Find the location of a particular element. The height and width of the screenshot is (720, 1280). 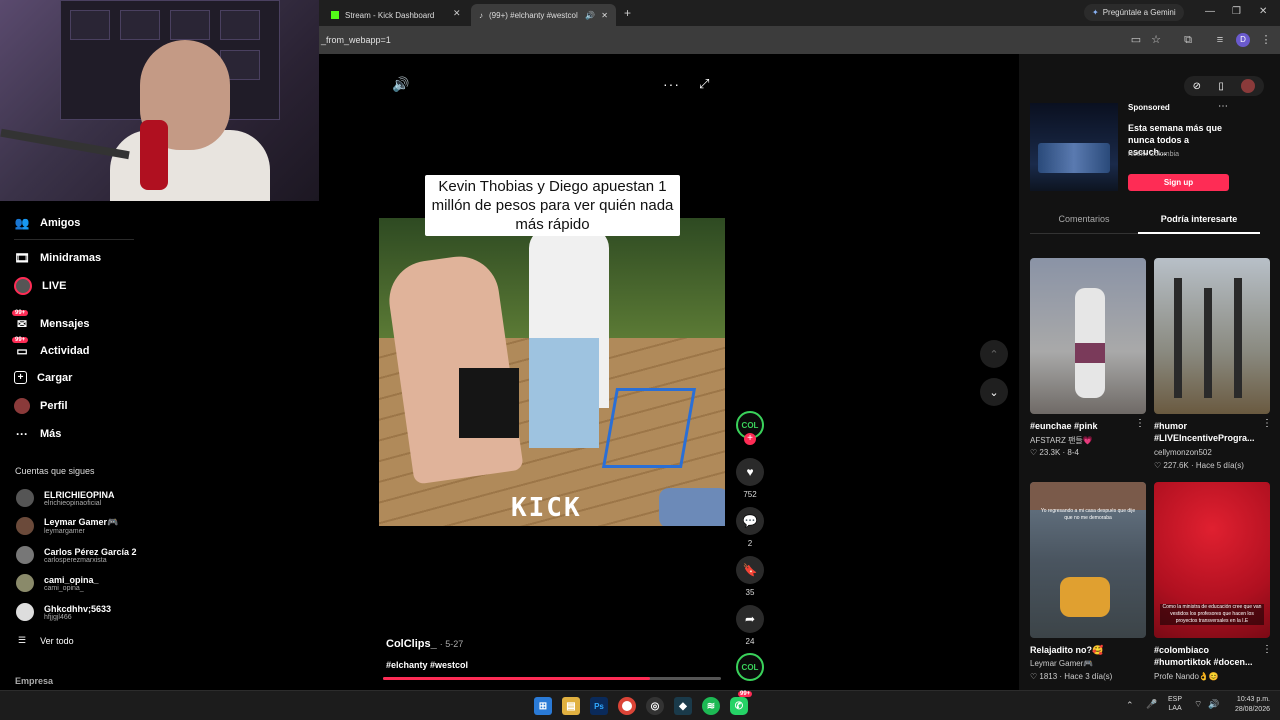

signup-label: Sign up is located at coordinates (1178, 182).